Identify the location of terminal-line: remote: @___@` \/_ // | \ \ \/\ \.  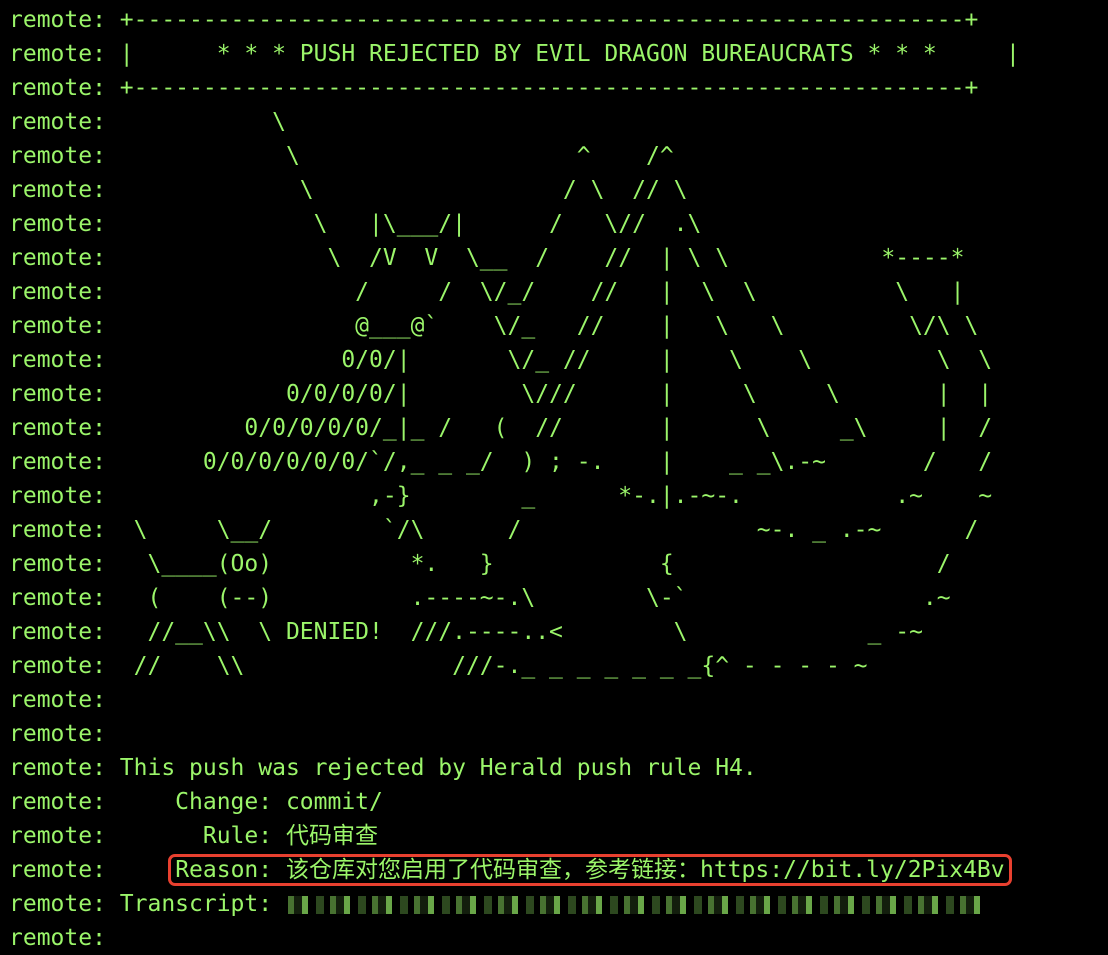
(556, 326).